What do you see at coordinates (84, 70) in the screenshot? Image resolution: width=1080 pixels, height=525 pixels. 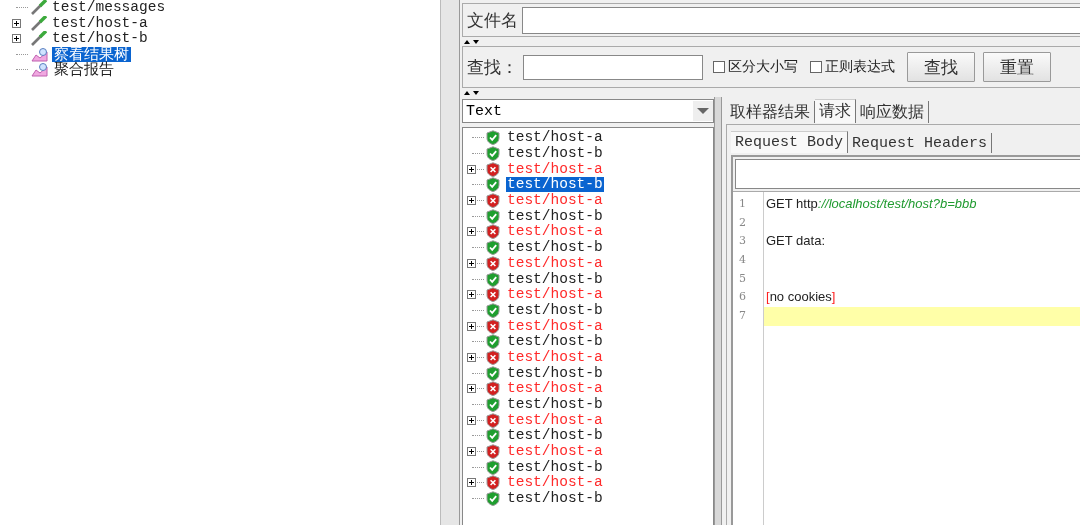 I see `tree-item: 聚合报告` at bounding box center [84, 70].